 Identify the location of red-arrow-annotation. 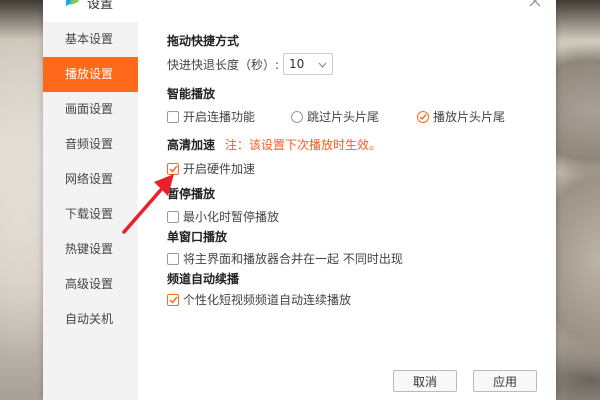
(148, 204).